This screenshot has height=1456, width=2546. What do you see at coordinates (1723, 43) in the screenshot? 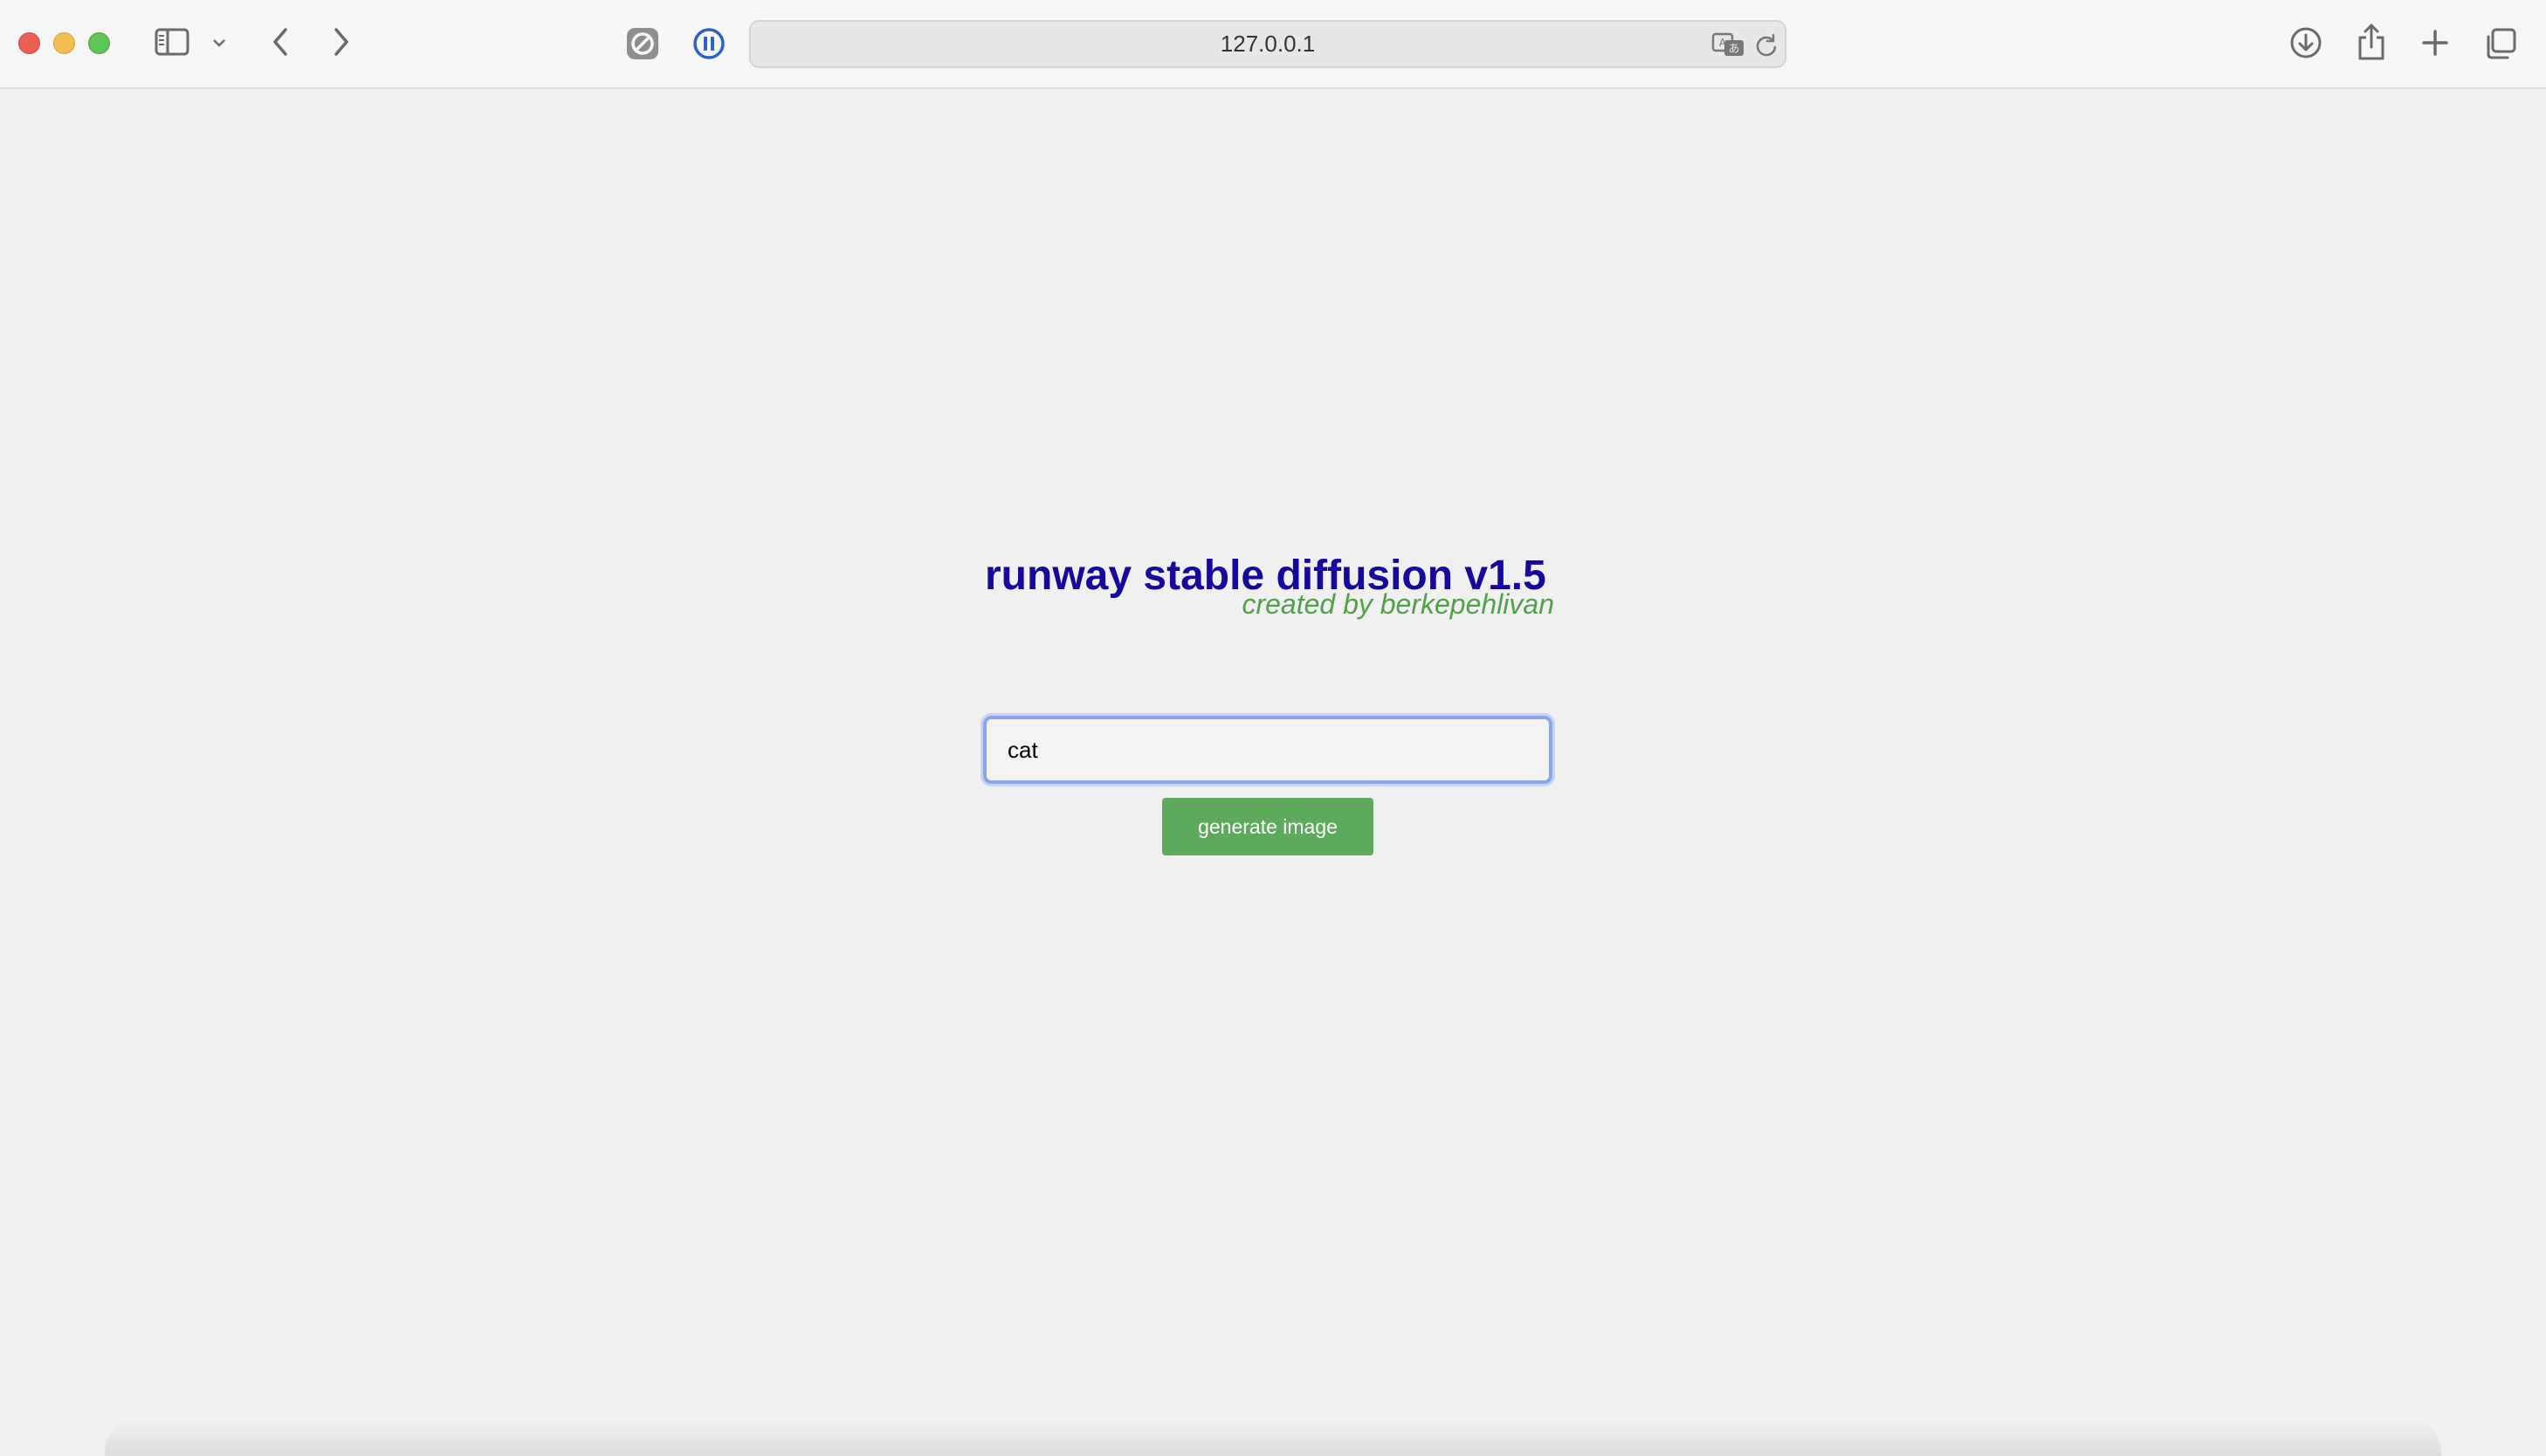
I see `svg-text: A` at bounding box center [1723, 43].